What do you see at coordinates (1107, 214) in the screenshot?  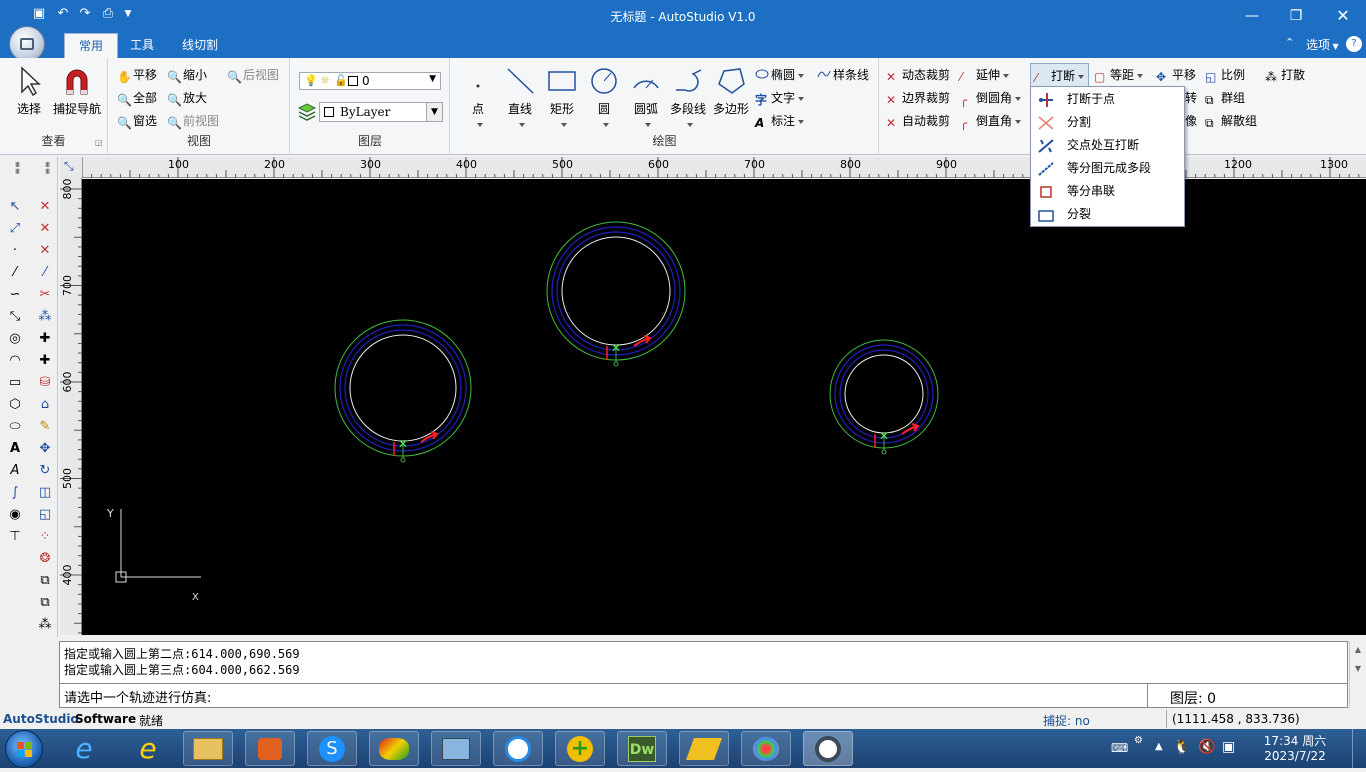 I see `menu-item-fission: 分裂` at bounding box center [1107, 214].